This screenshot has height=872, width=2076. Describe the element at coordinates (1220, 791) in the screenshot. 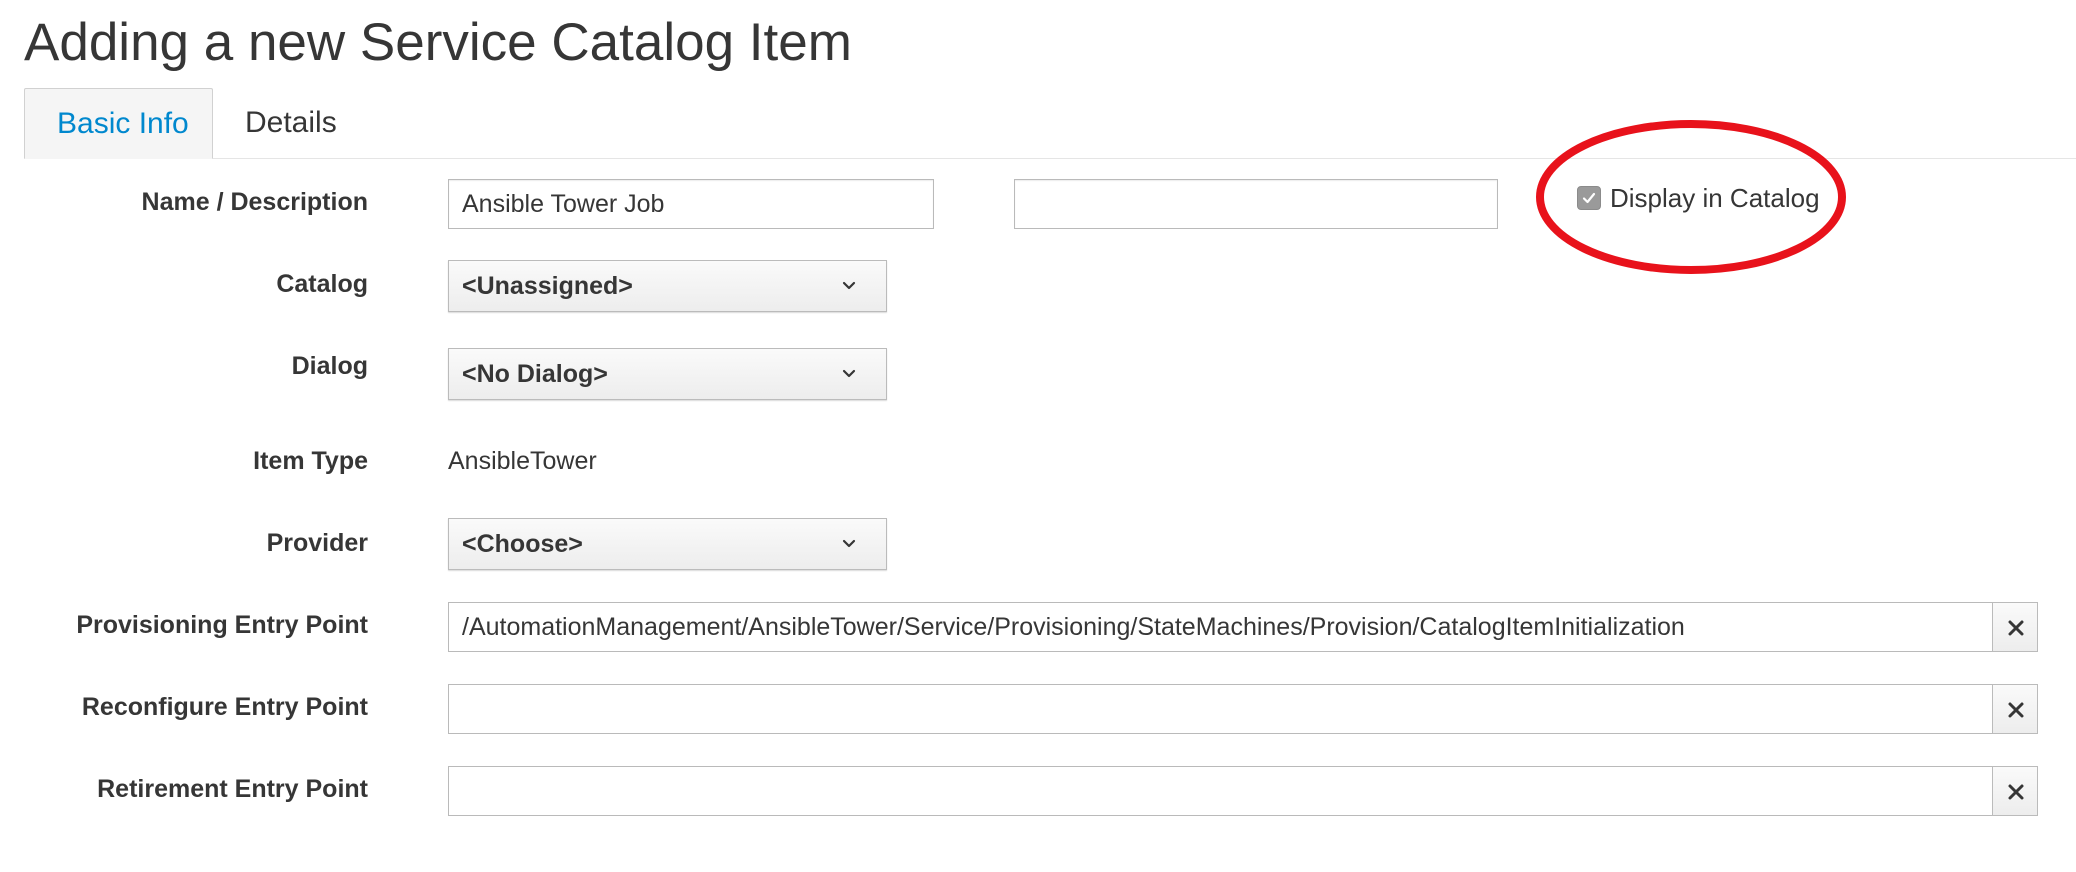

I see `retirement-entry-point-input` at that location.